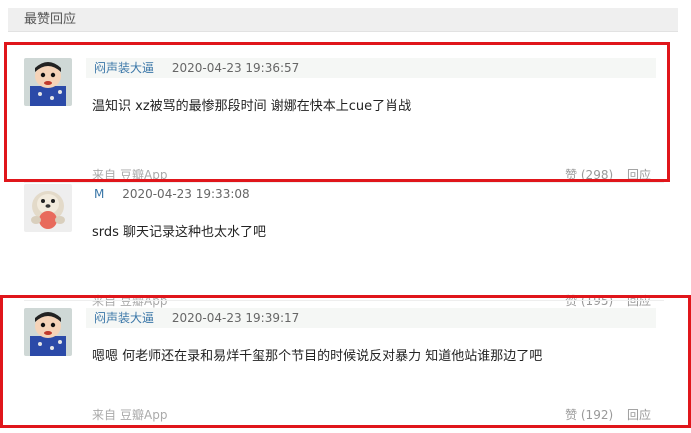 The height and width of the screenshot is (433, 691). Describe the element at coordinates (179, 232) in the screenshot. I see `comment-text: srds 聊天记录这种也太水了吧` at that location.